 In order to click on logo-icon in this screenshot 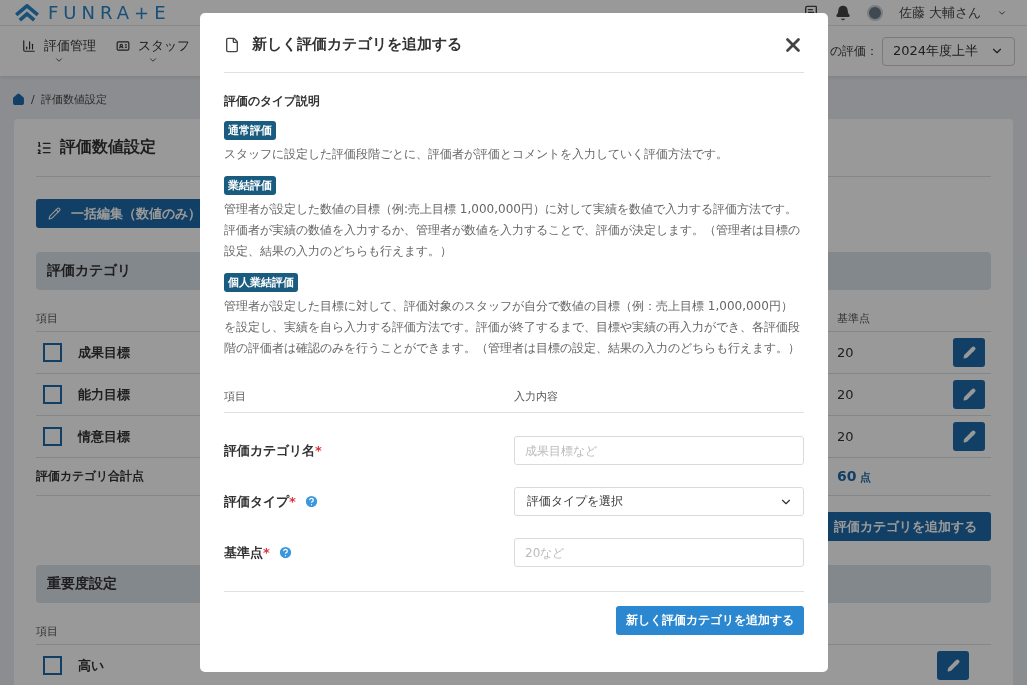, I will do `click(27, 12)`.